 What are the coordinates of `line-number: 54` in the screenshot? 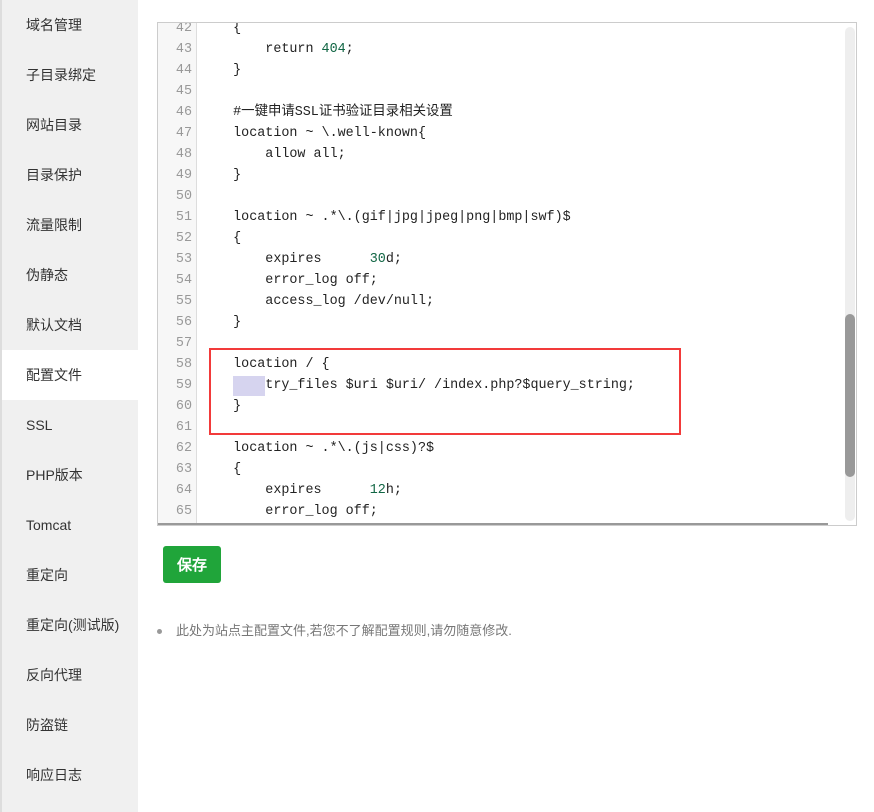 It's located at (183, 280).